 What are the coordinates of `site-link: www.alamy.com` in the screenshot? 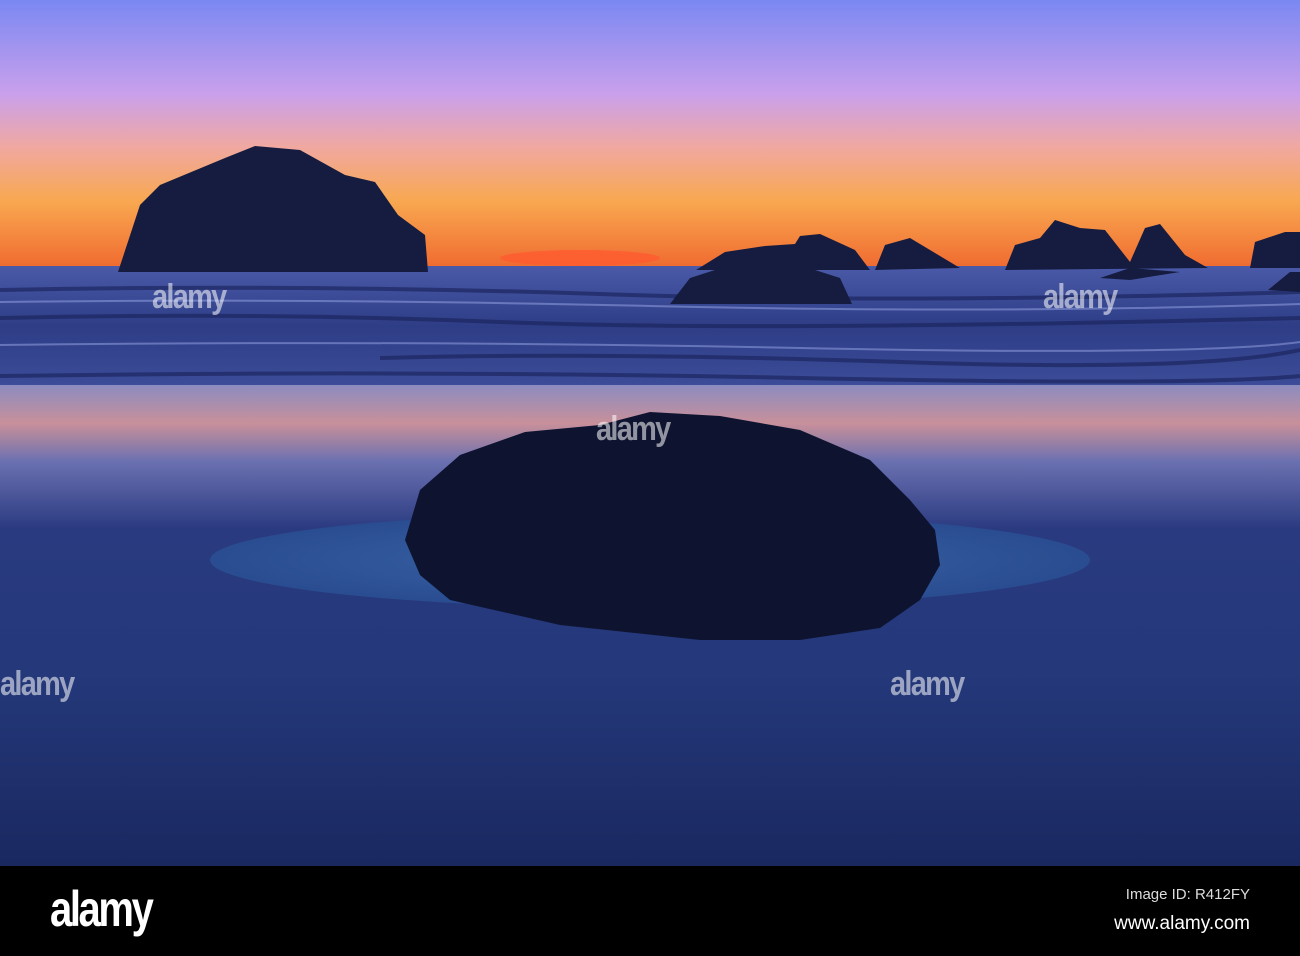 It's located at (1182, 924).